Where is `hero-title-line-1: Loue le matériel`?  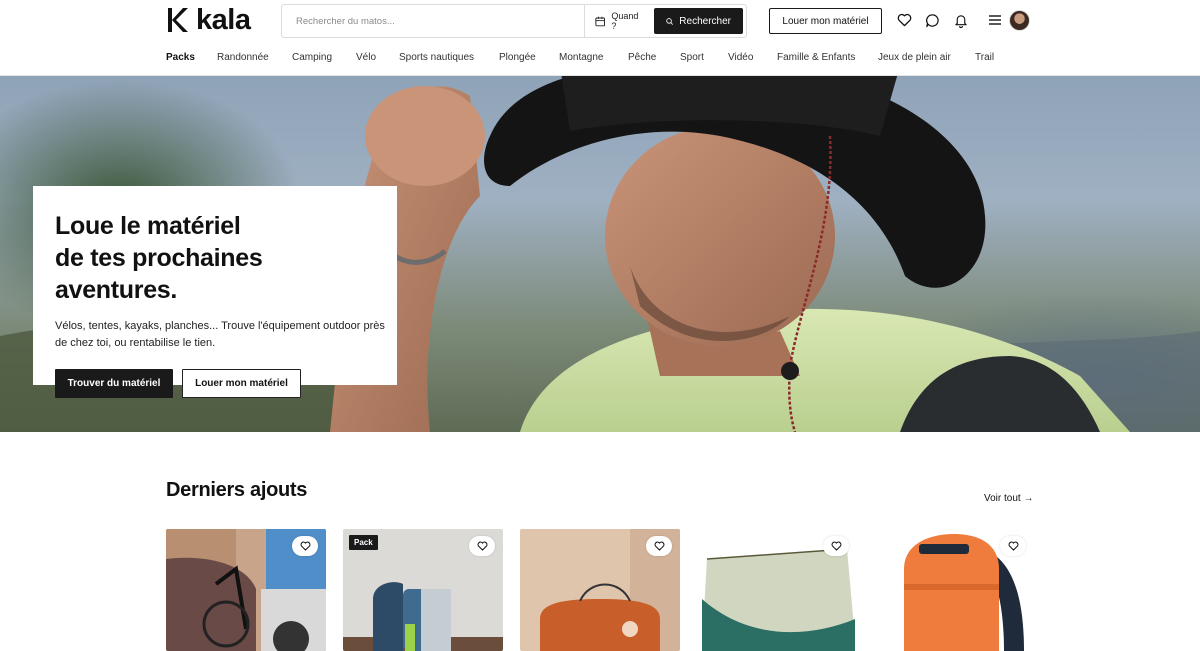 hero-title-line-1: Loue le matériel is located at coordinates (148, 226).